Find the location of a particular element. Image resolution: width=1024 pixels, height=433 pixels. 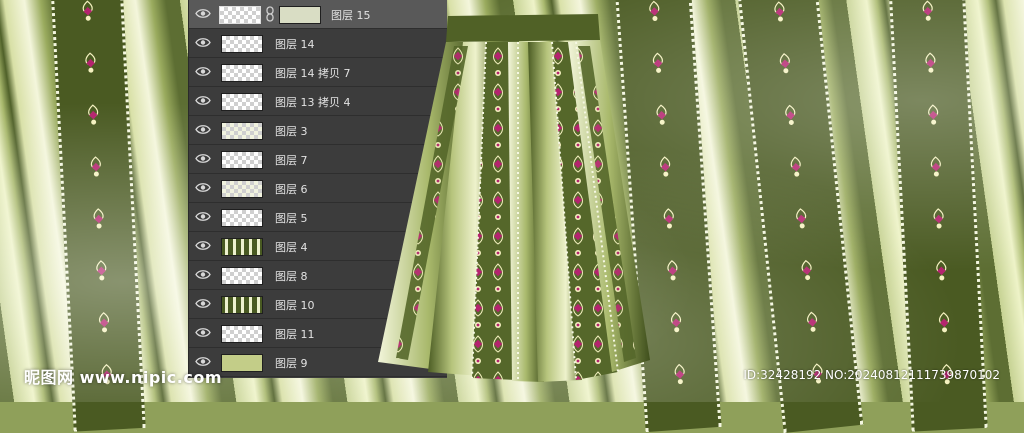

layer-name: 图层 13 拷贝 4 is located at coordinates (313, 102).